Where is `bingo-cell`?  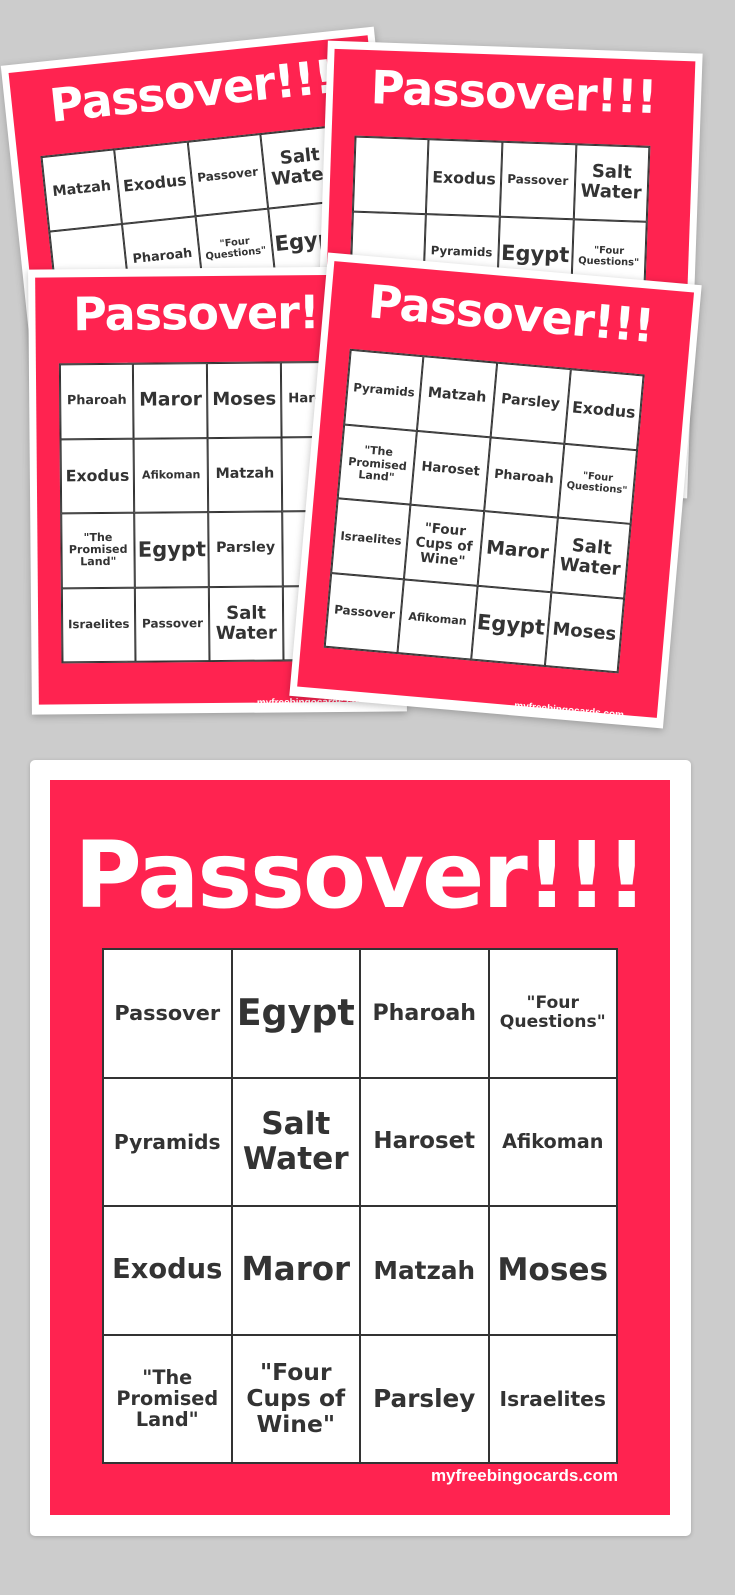 bingo-cell is located at coordinates (390, 175).